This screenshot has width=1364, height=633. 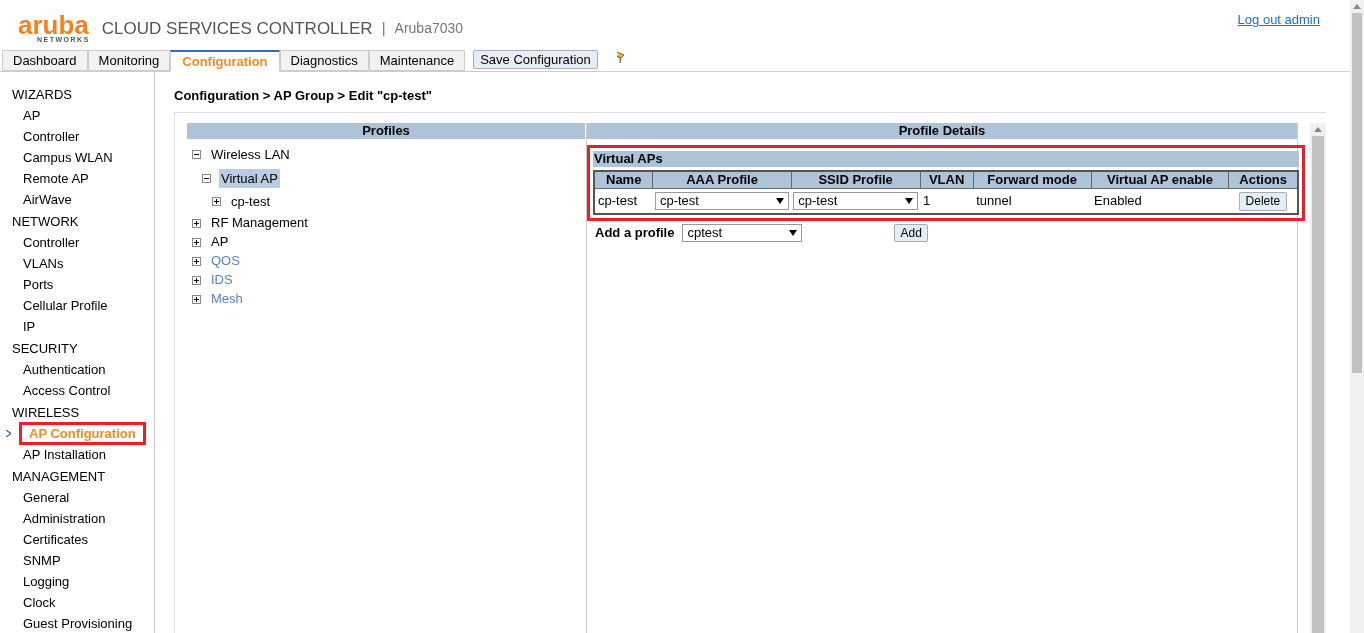 What do you see at coordinates (1032, 179) in the screenshot?
I see `column-header: Forward mode` at bounding box center [1032, 179].